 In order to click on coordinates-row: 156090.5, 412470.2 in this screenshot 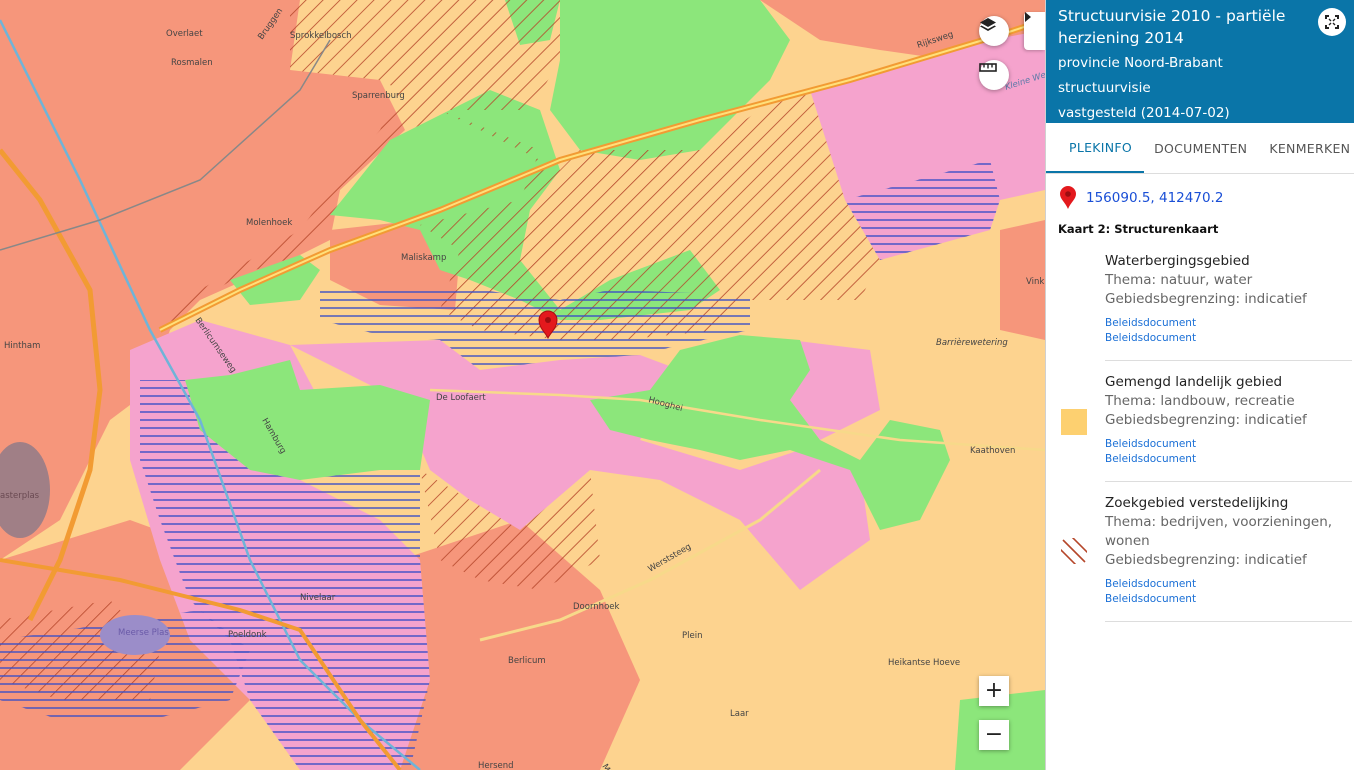, I will do `click(1200, 192)`.